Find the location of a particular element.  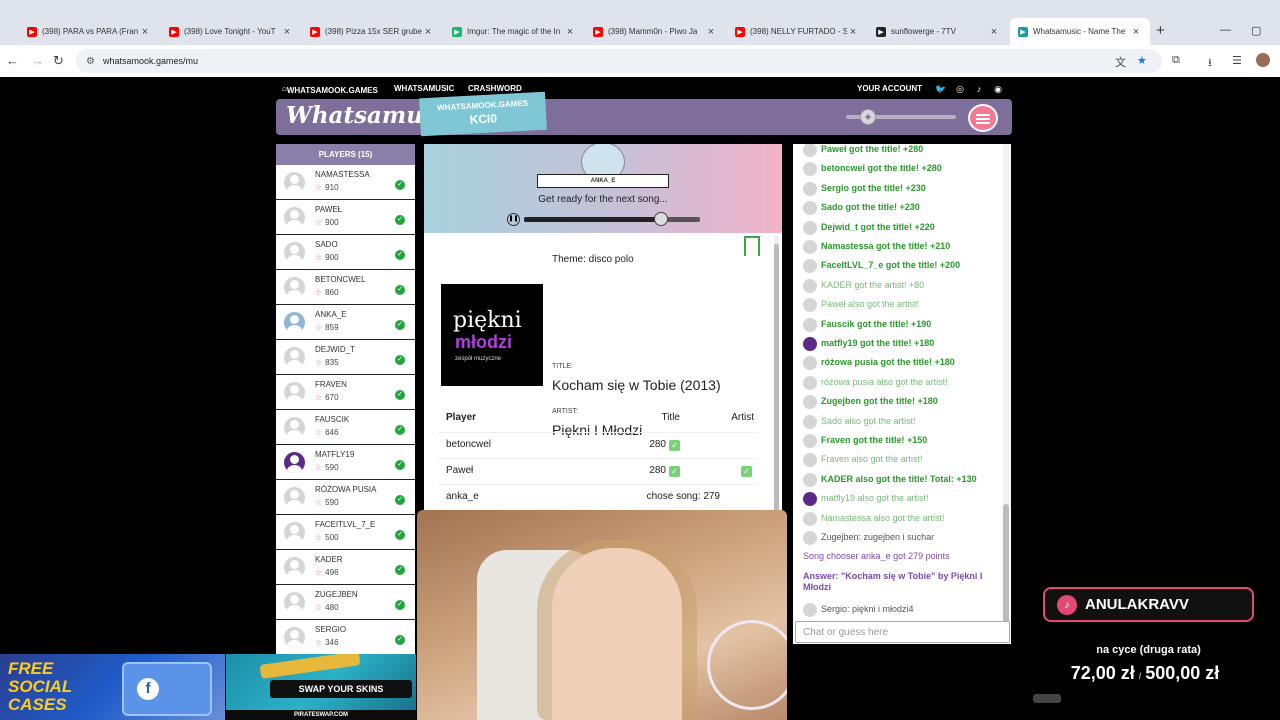

bookmark-icon is located at coordinates (752, 246).